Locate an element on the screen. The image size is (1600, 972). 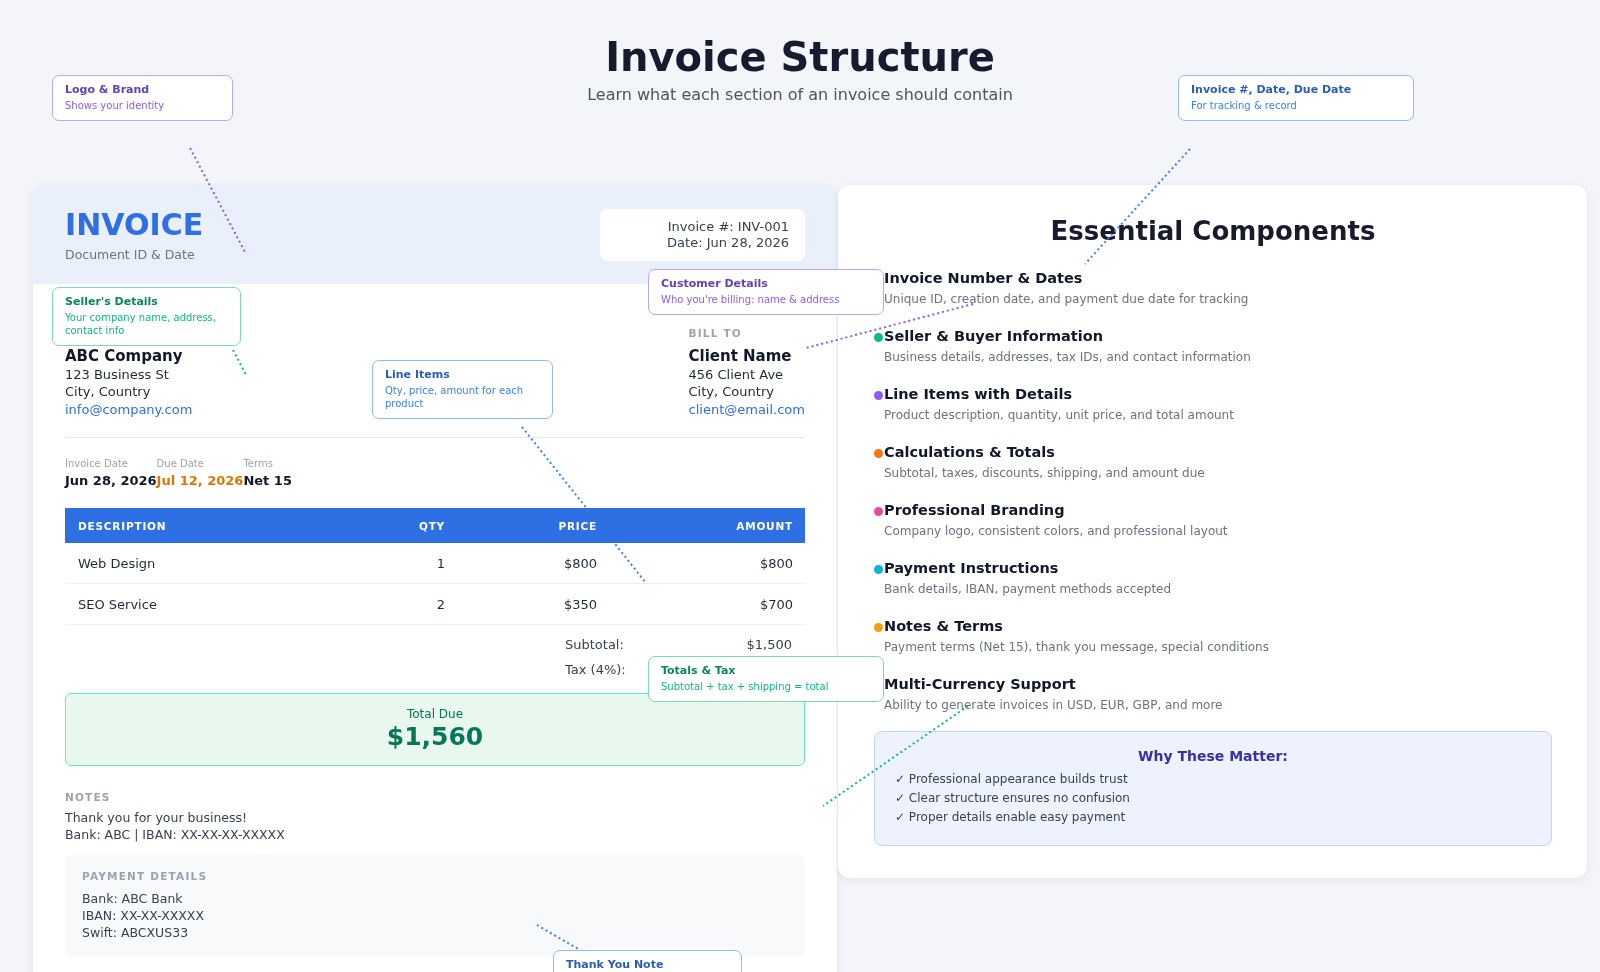
callout-subtitle: Who you're billing: name & address is located at coordinates (751, 299).